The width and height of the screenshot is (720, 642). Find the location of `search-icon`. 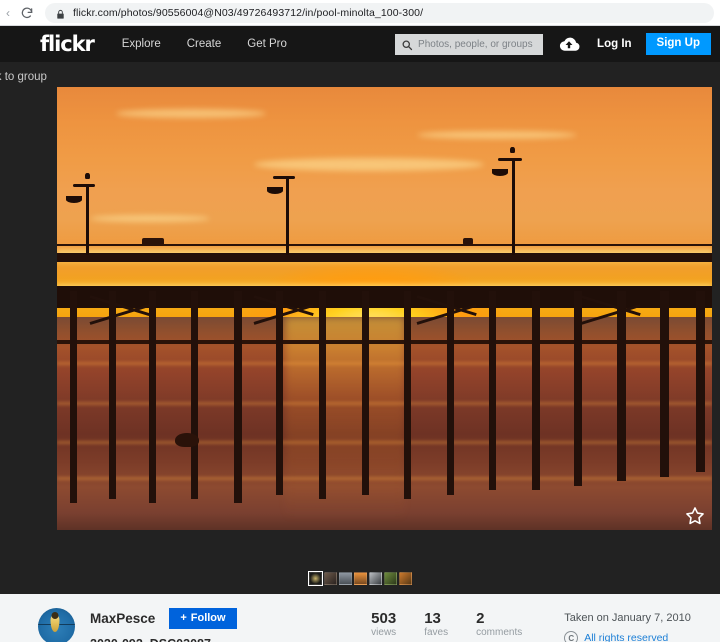

search-icon is located at coordinates (407, 44).